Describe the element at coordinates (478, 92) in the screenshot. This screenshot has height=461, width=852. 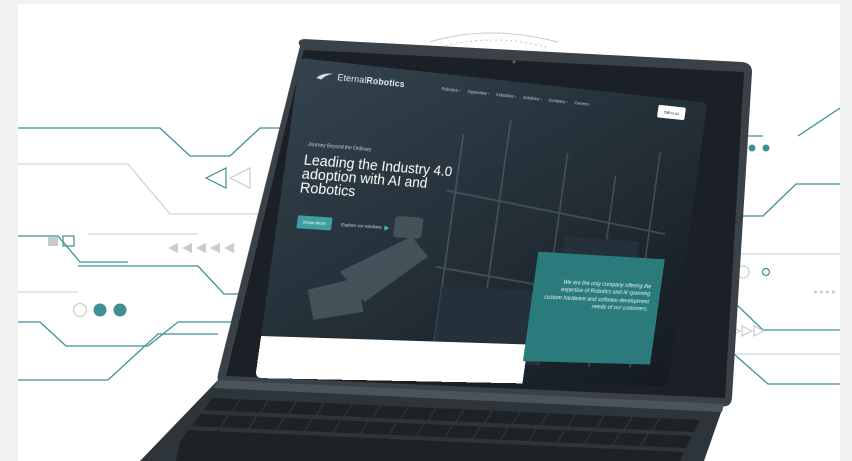
I see `nav-item-hyperview: Hyperview ›` at that location.